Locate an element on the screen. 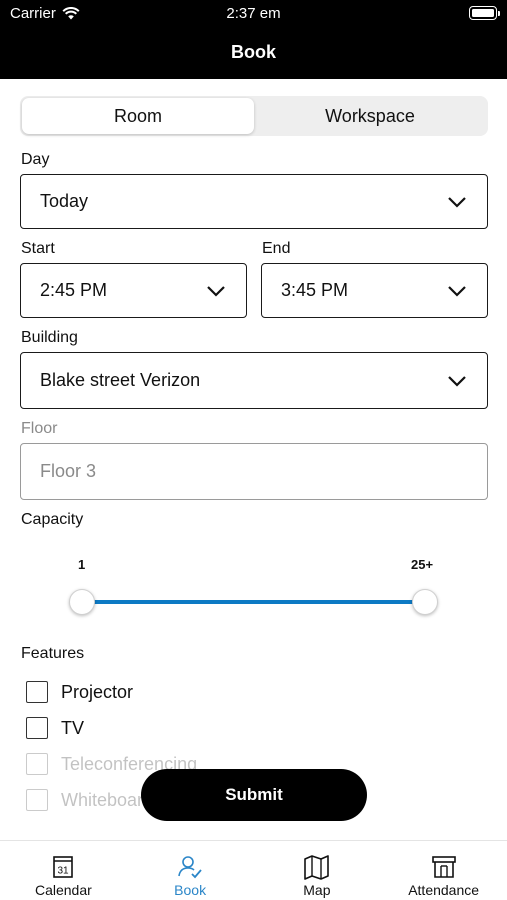  capacity-max-label: 25+ is located at coordinates (422, 564).